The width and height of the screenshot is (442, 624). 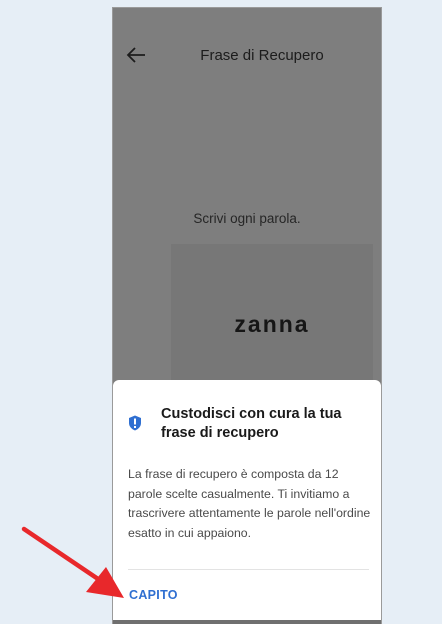 I want to click on page-title: Frase di Recupero, so click(x=262, y=55).